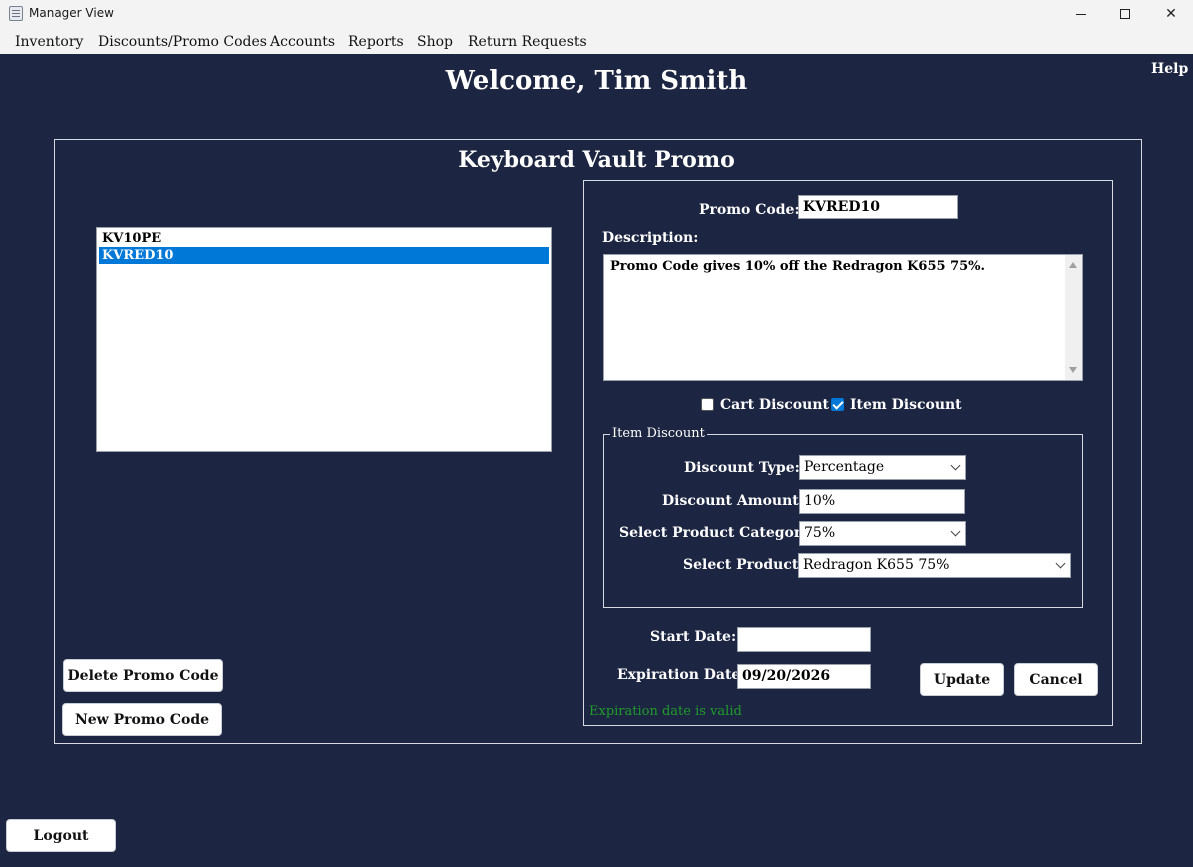  I want to click on menu-accounts: Accounts, so click(302, 42).